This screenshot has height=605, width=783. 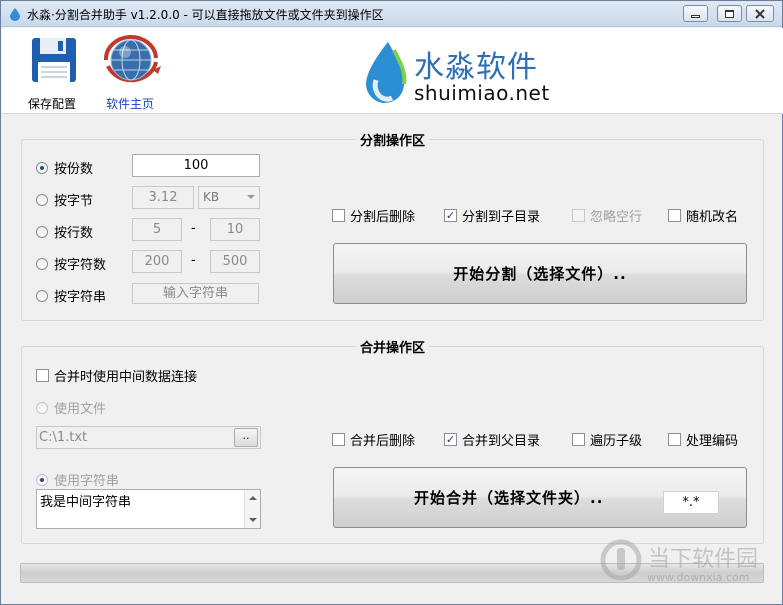 I want to click on split-mode-string: 按字符串, so click(x=71, y=295).